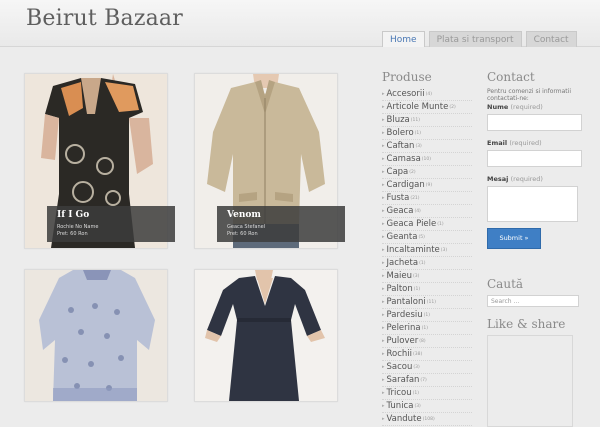  Describe the element at coordinates (400, 276) in the screenshot. I see `category-name: Maieu` at that location.